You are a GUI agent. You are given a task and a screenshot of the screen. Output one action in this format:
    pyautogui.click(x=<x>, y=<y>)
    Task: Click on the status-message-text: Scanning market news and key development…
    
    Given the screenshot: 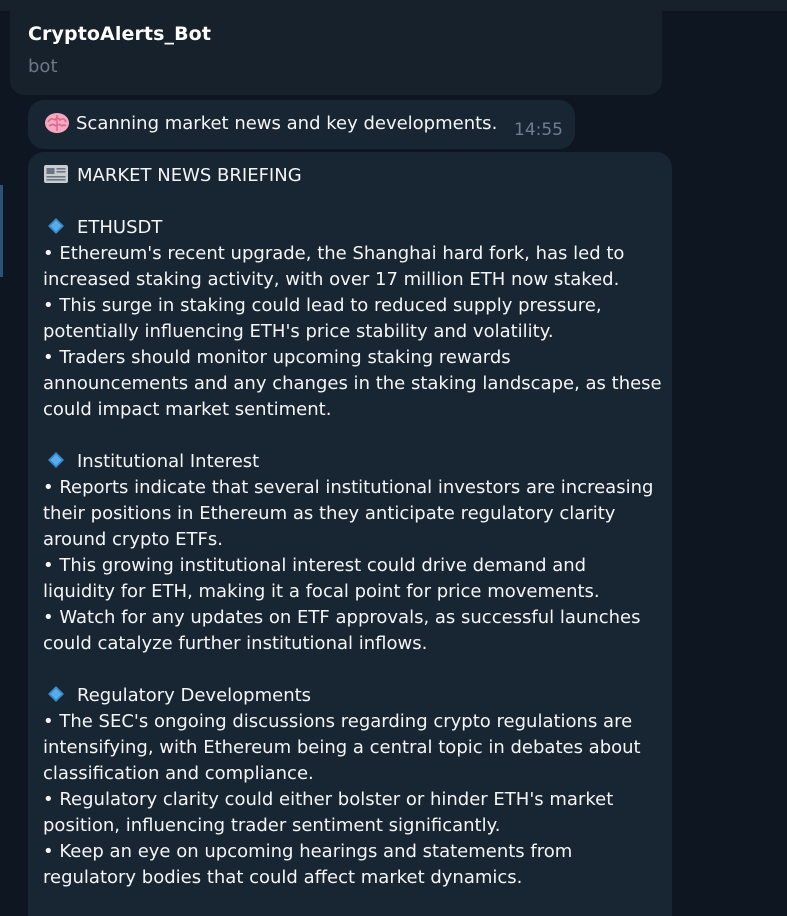 What is the action you would take?
    pyautogui.click(x=287, y=123)
    